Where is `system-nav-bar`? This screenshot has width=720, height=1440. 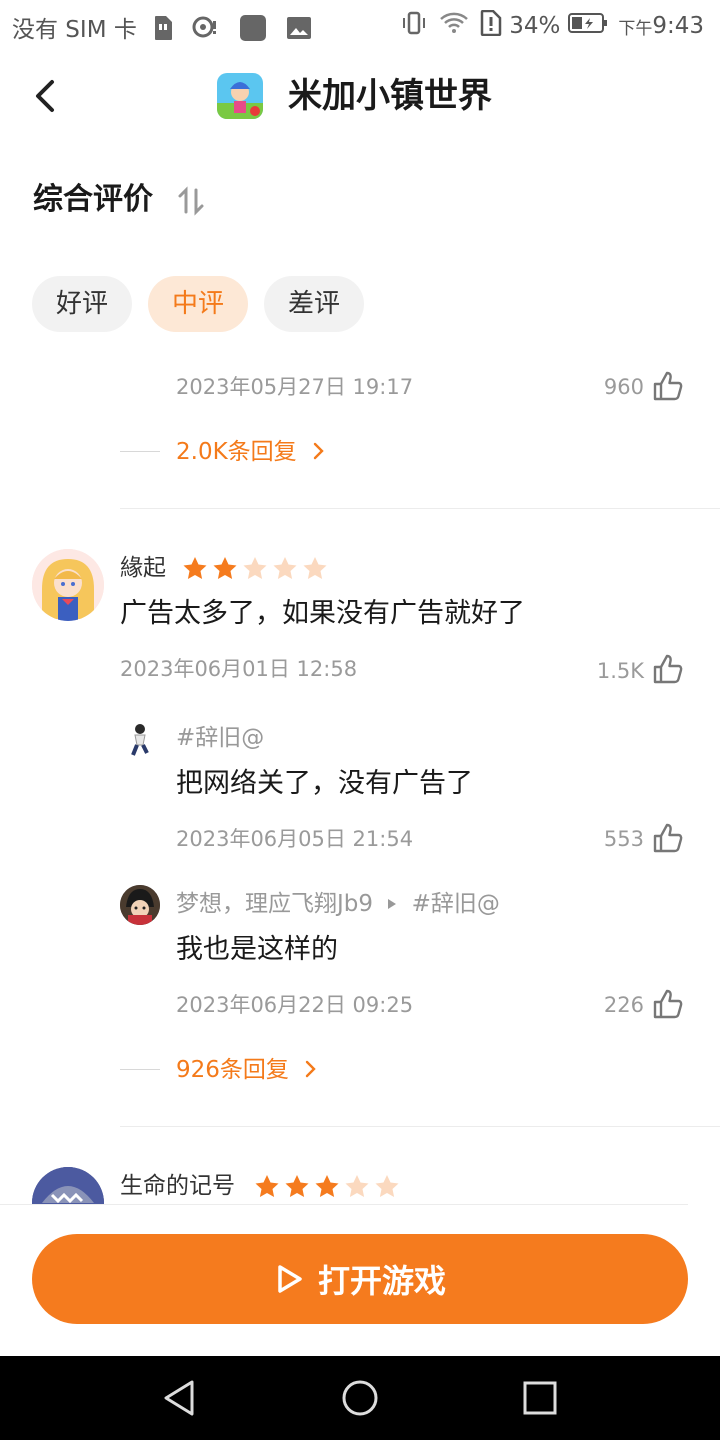
system-nav-bar is located at coordinates (360, 1398).